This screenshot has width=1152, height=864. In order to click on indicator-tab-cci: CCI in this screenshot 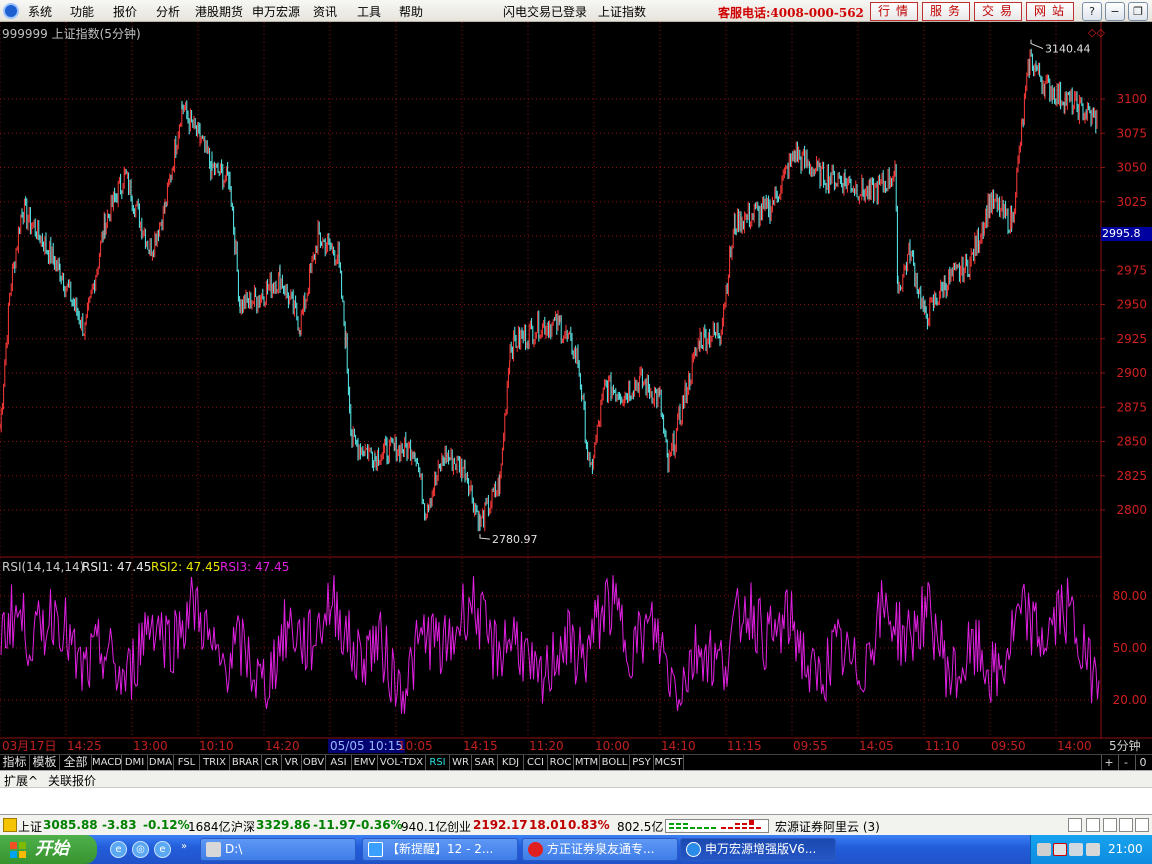, I will do `click(536, 762)`.